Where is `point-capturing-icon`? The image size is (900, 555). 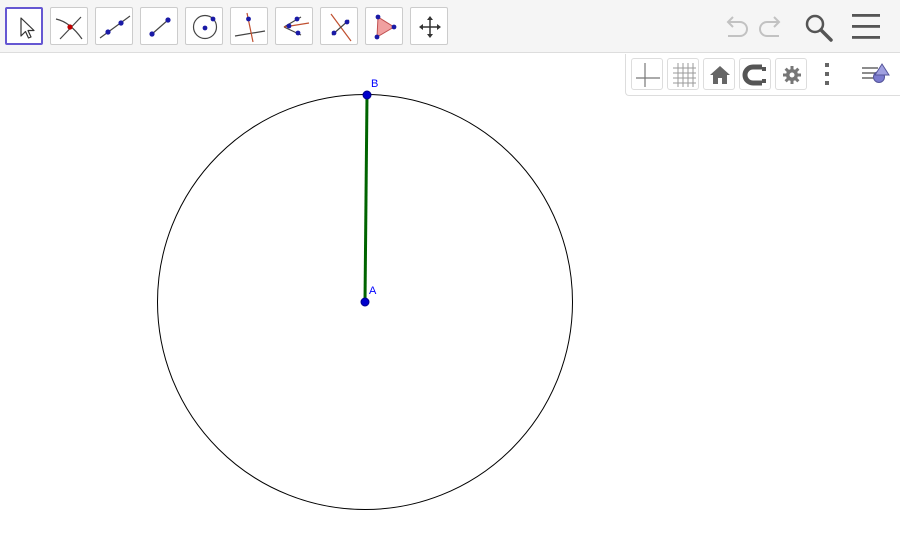 point-capturing-icon is located at coordinates (754, 75).